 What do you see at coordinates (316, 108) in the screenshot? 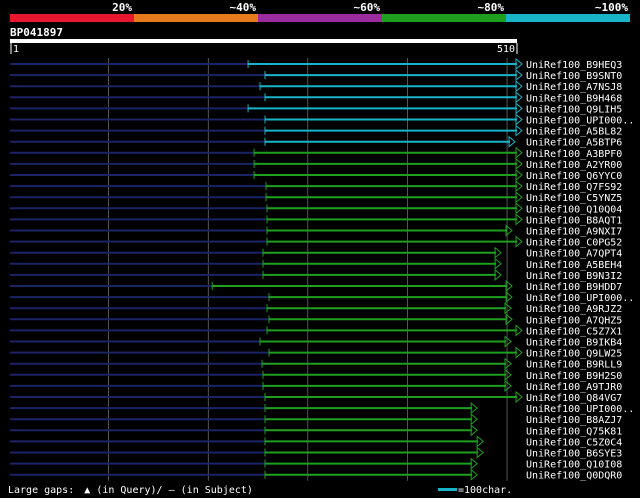
I see `hit-row: UniRef100_Q9LIH5` at bounding box center [316, 108].